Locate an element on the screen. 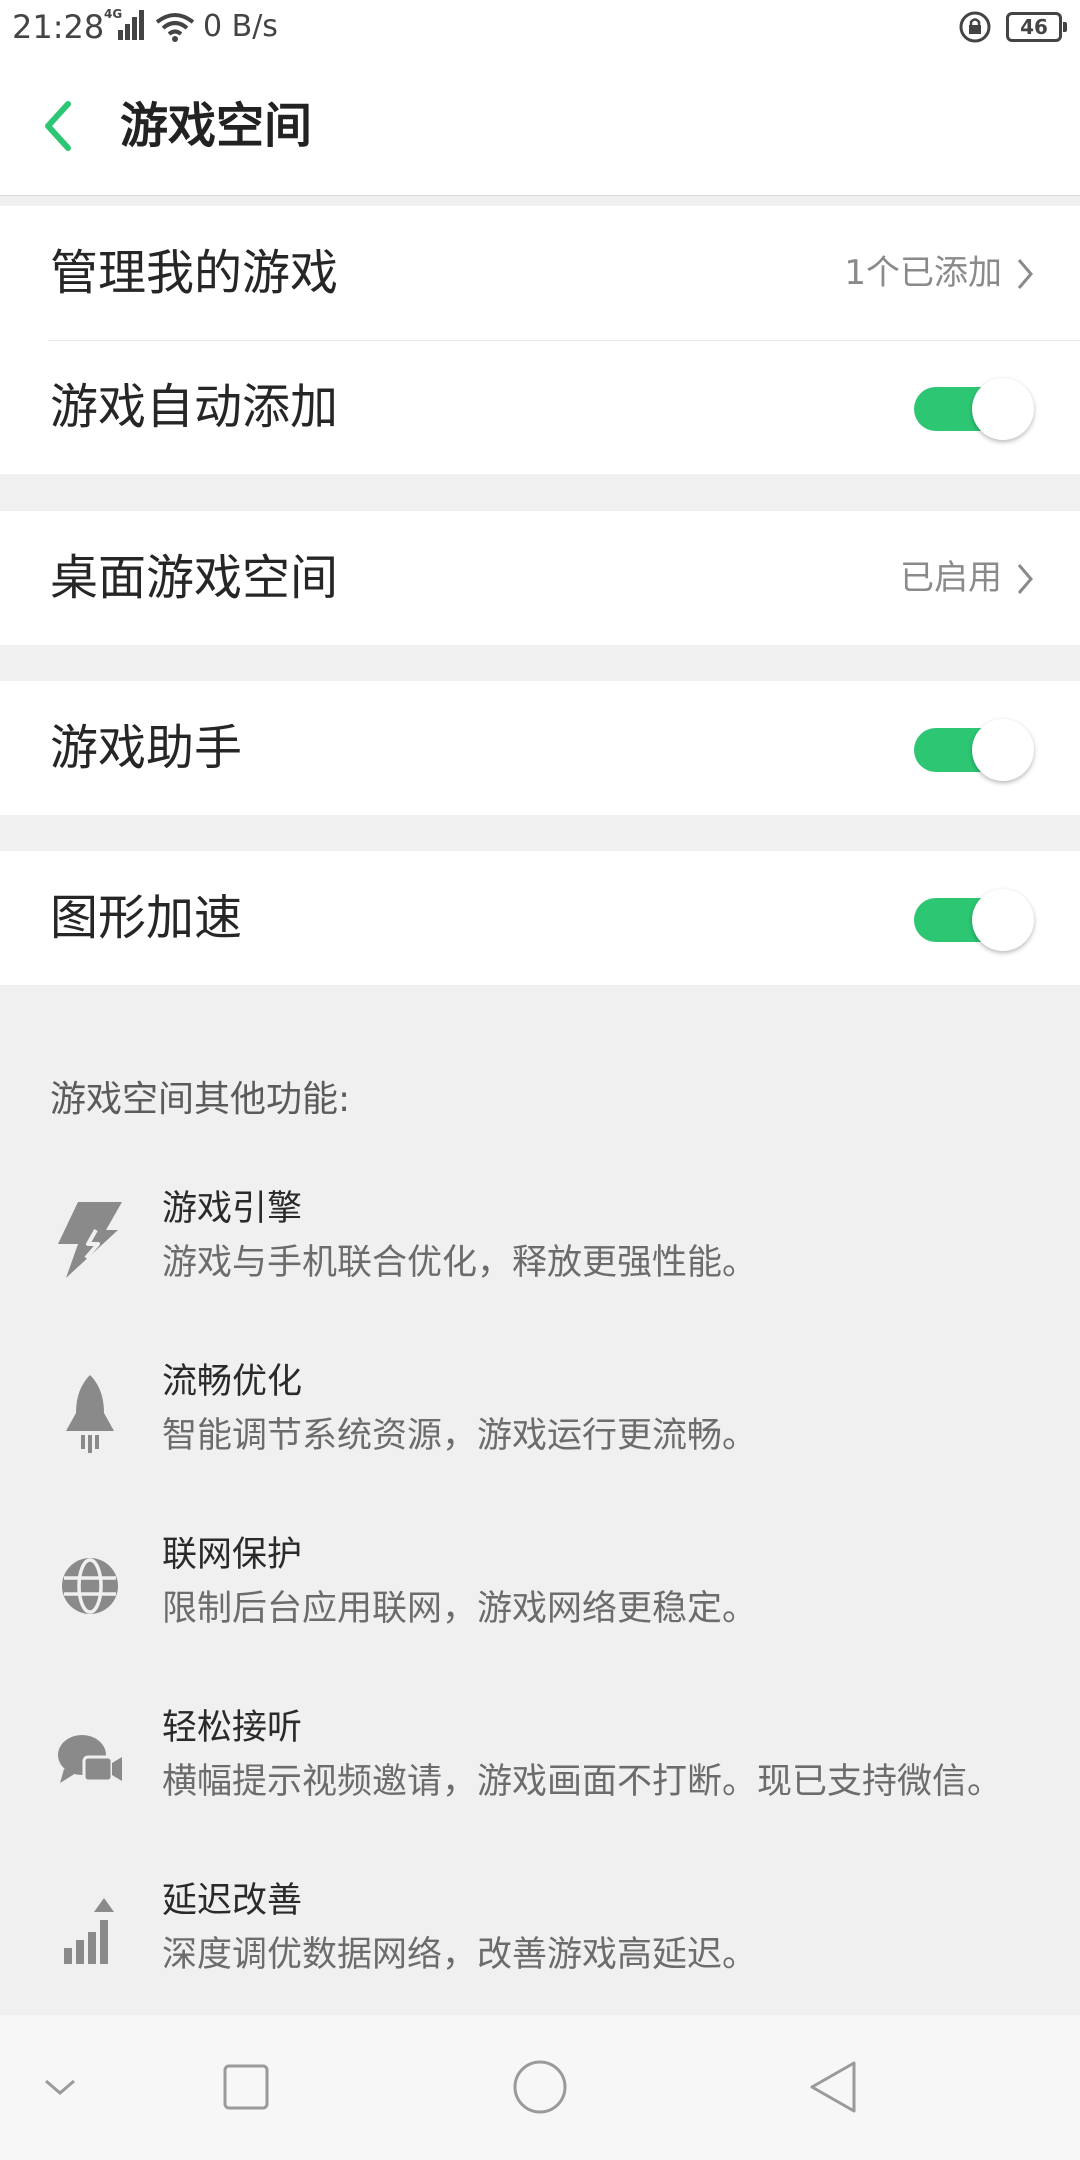  desktop-space-row: 桌面游戏空间 已启用 is located at coordinates (540, 578).